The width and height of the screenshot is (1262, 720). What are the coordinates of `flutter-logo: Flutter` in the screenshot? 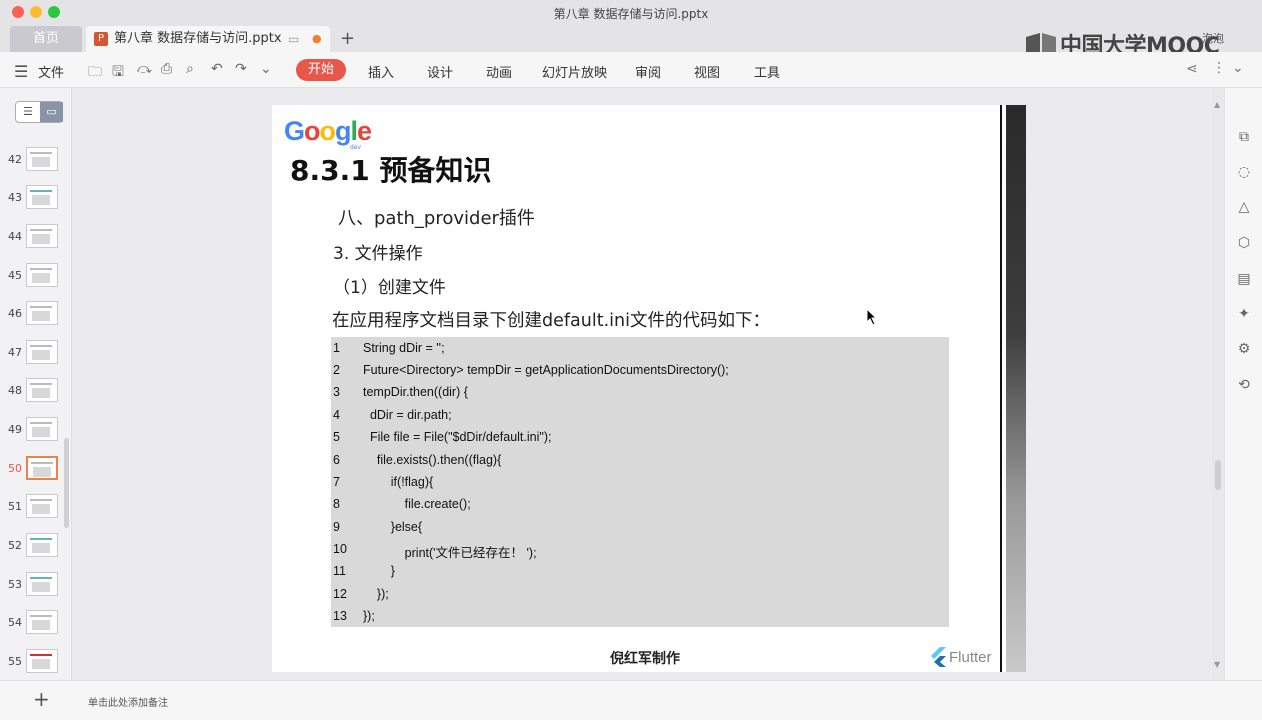 It's located at (961, 657).